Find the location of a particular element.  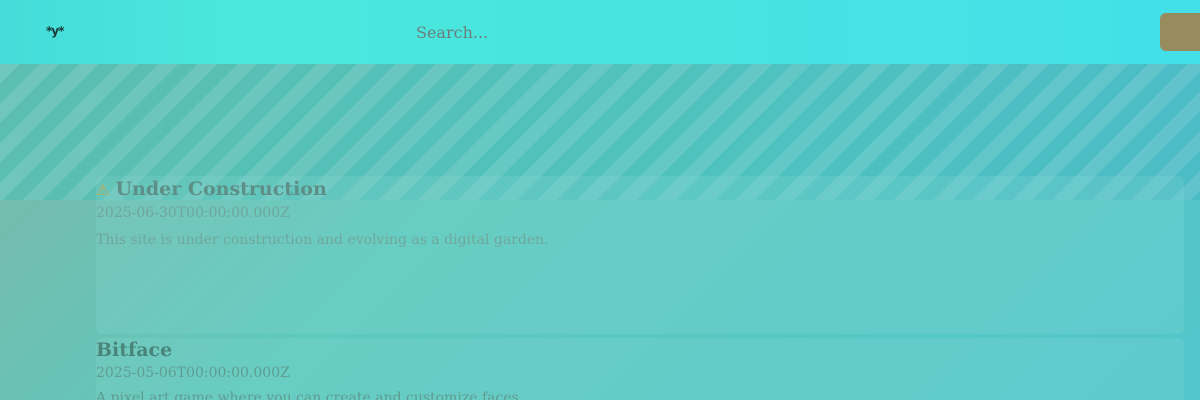

post-date: 2025-06-30T00:00:00.000Z is located at coordinates (193, 213).